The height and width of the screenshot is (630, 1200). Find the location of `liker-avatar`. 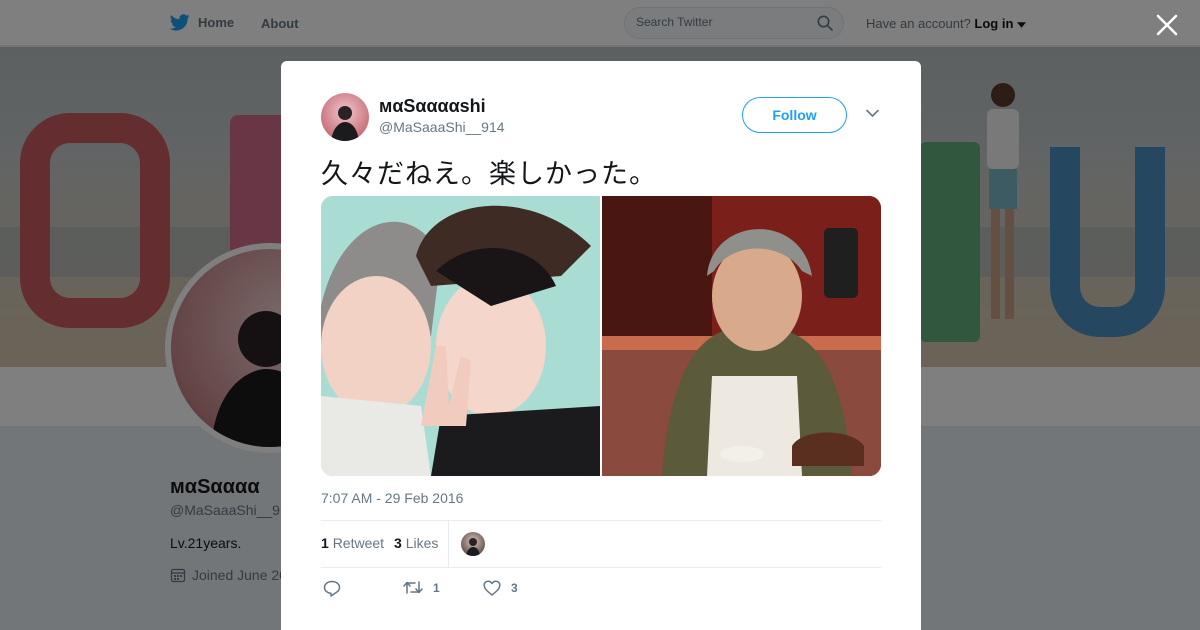

liker-avatar is located at coordinates (473, 544).